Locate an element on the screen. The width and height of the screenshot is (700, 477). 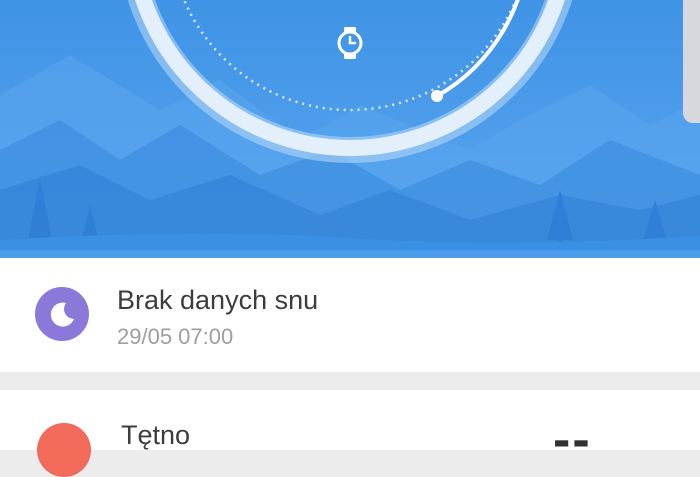
sleep-timestamp: 29/05 07:00 is located at coordinates (175, 336).